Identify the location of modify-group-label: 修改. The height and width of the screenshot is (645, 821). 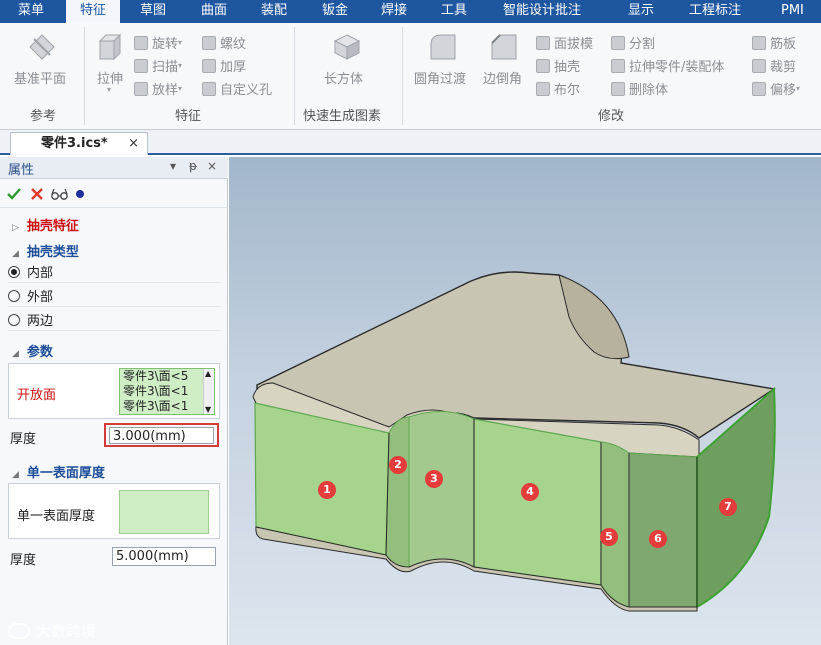
(611, 116).